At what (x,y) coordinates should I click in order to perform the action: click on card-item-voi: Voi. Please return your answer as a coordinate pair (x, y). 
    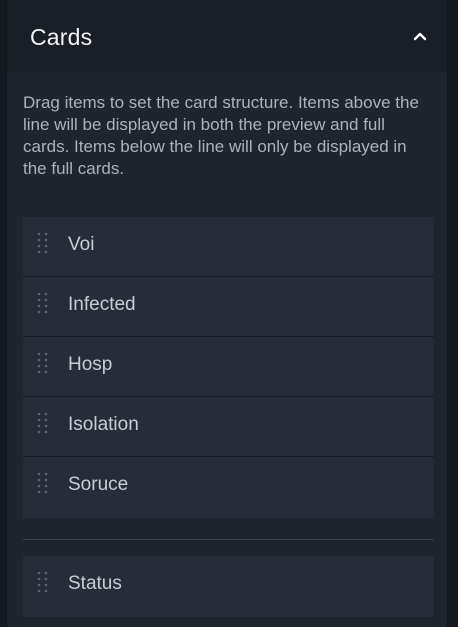
    Looking at the image, I should click on (228, 247).